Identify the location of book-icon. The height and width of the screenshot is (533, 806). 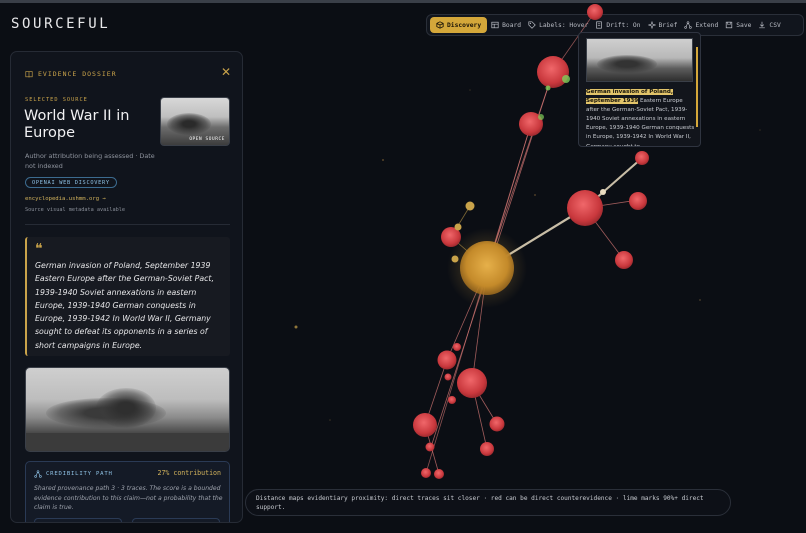
(29, 74).